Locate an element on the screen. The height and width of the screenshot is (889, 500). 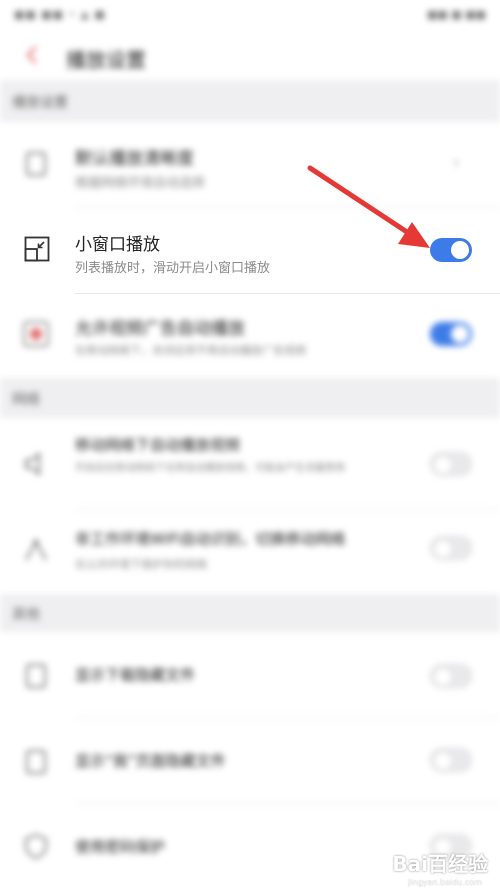
section-header-other: 其他 is located at coordinates (250, 613).